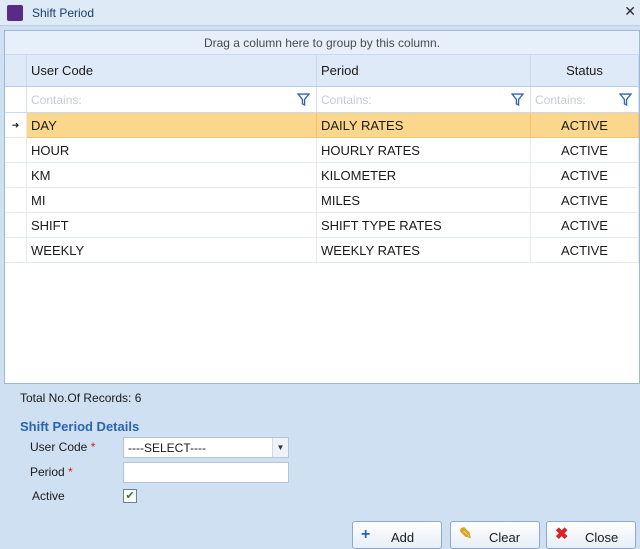 Image resolution: width=640 pixels, height=549 pixels. Describe the element at coordinates (172, 250) in the screenshot. I see `cell-user-code: WEEKLY` at that location.